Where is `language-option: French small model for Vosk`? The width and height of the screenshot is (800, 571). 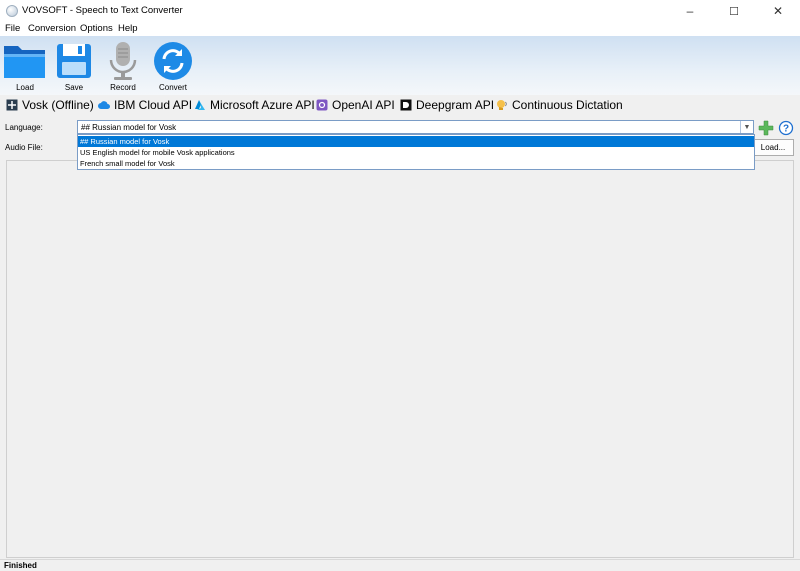
language-option: French small model for Vosk is located at coordinates (416, 163).